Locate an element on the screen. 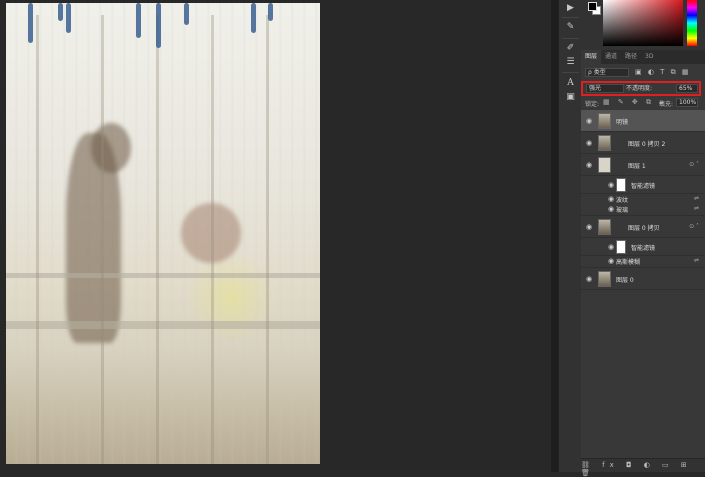 The width and height of the screenshot is (705, 477). layer-row: ◉ 图层 0 拷贝 2 is located at coordinates (643, 143).